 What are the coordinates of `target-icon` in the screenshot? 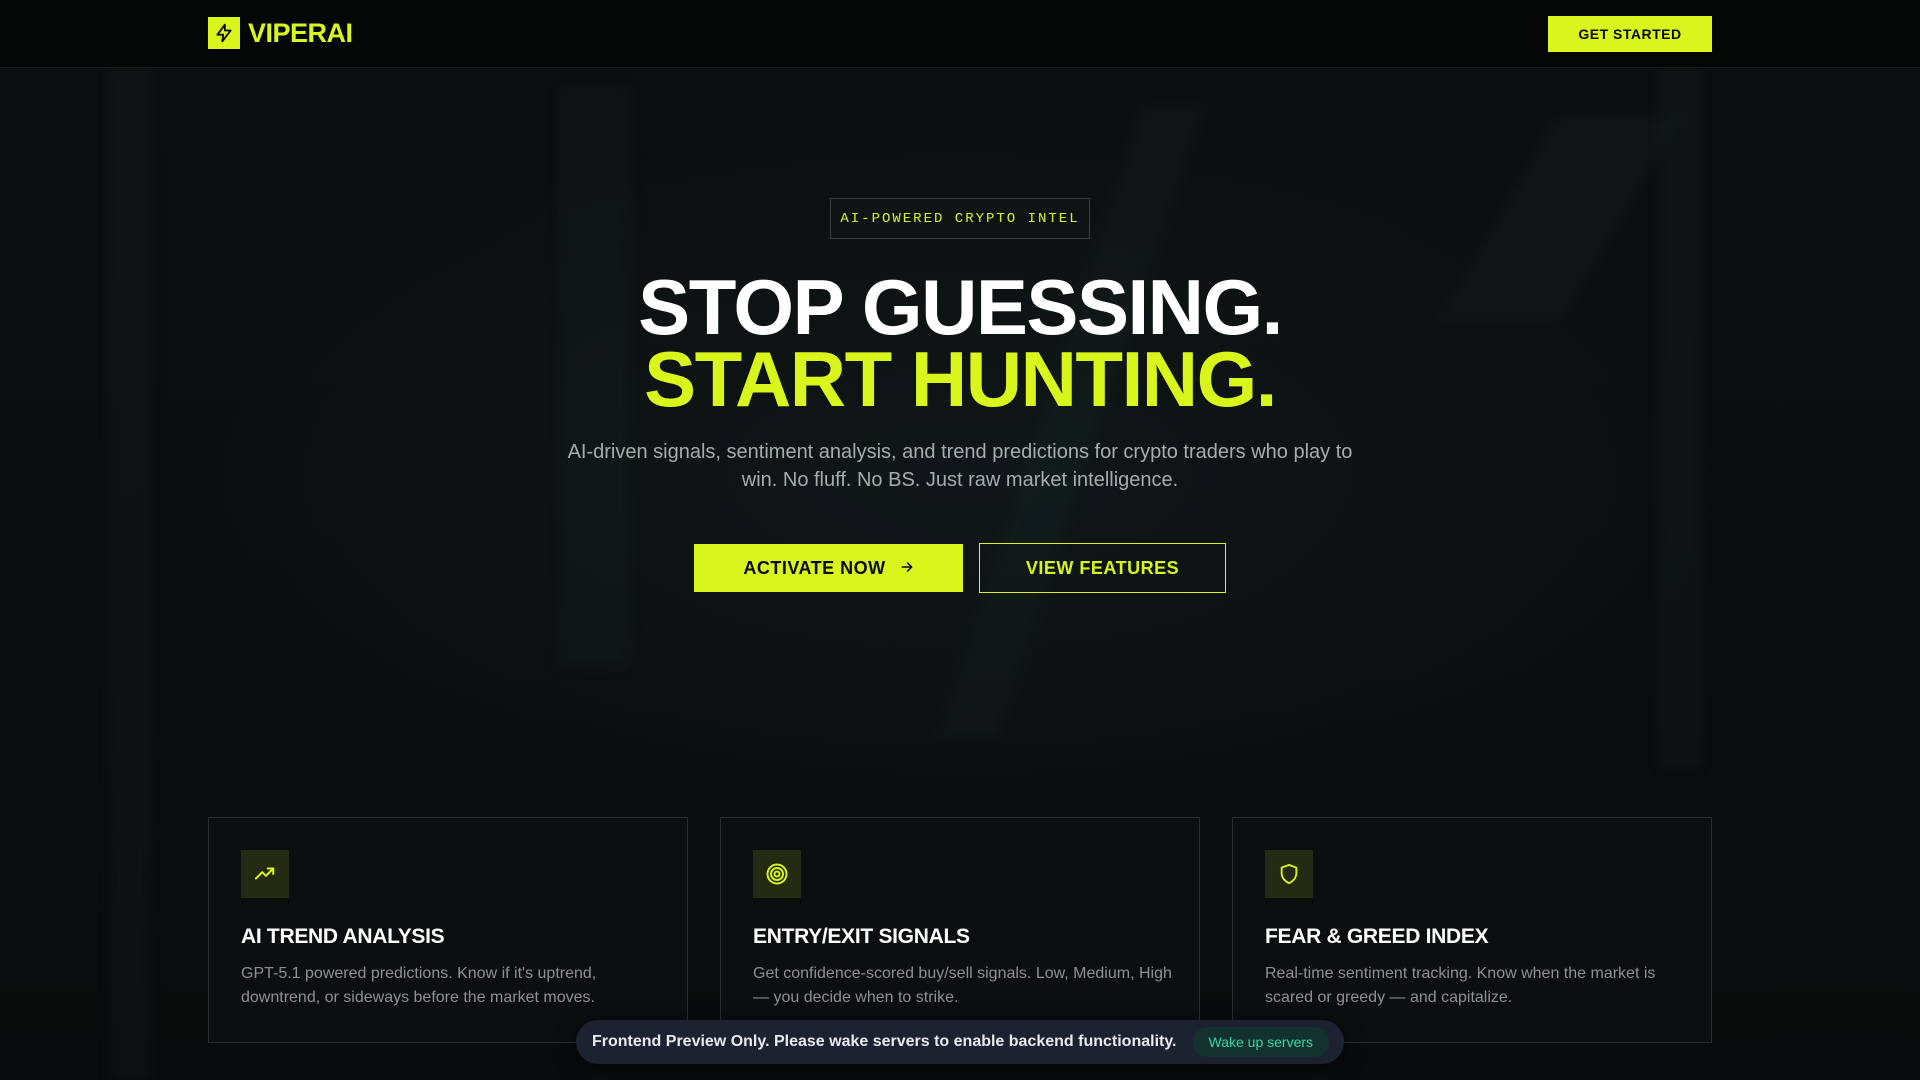 It's located at (777, 874).